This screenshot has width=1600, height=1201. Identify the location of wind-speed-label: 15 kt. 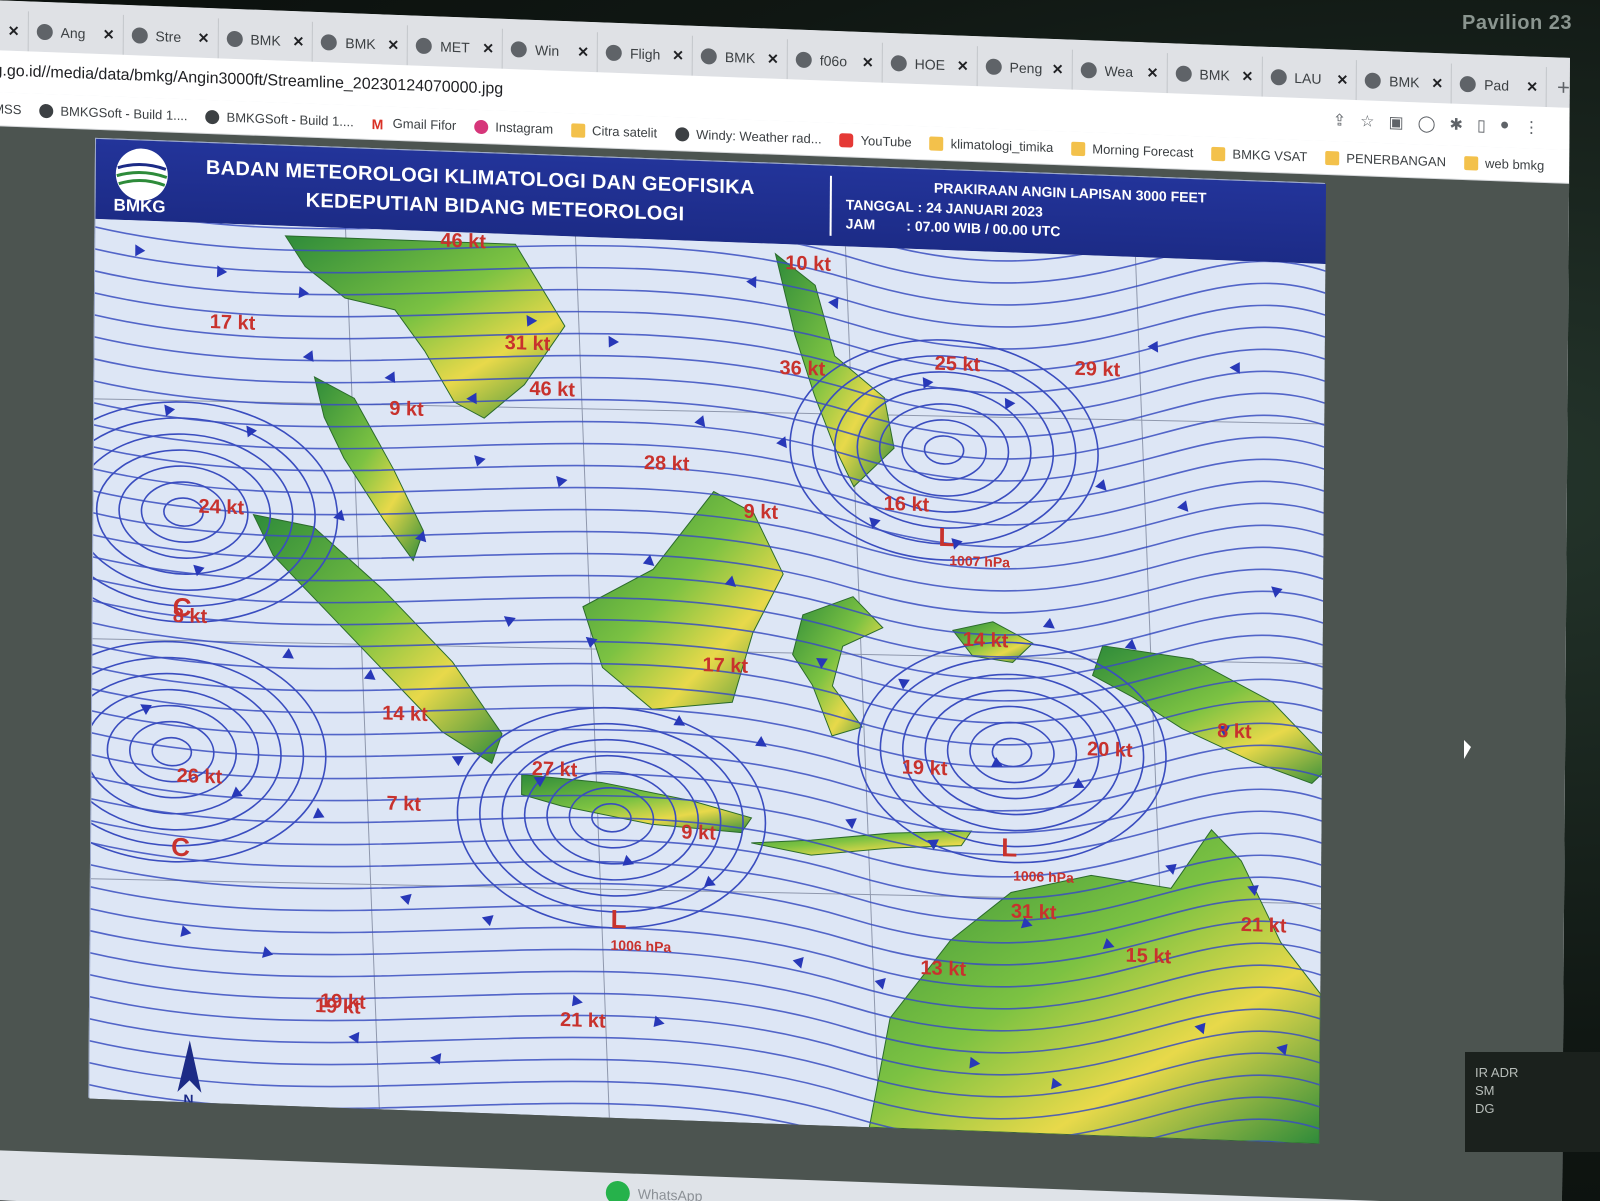
(1149, 957).